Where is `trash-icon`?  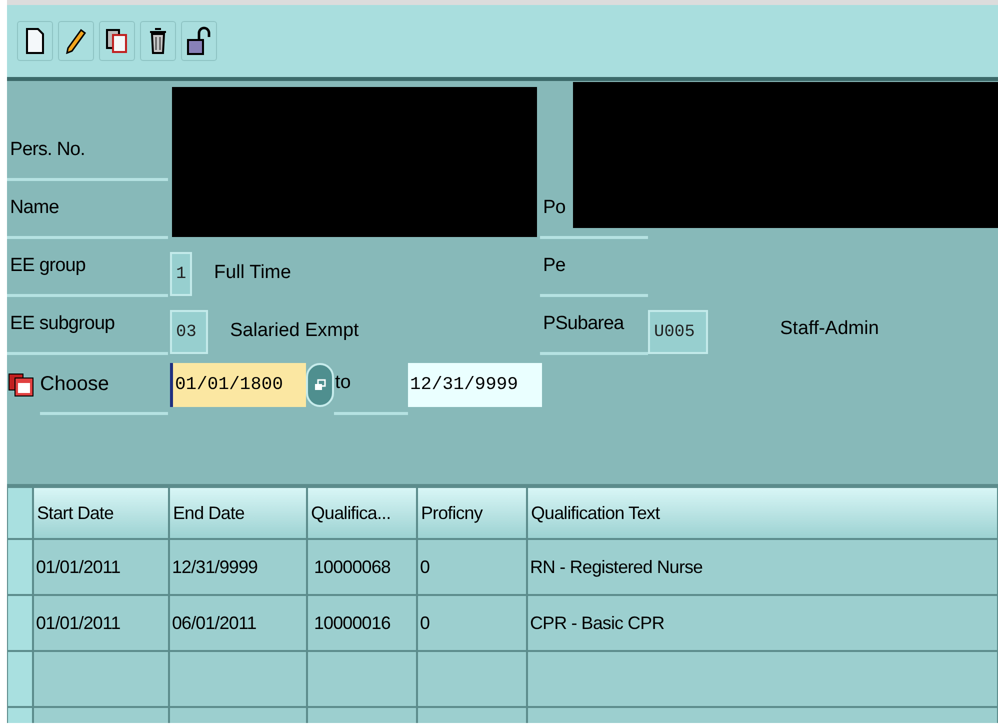 trash-icon is located at coordinates (158, 41).